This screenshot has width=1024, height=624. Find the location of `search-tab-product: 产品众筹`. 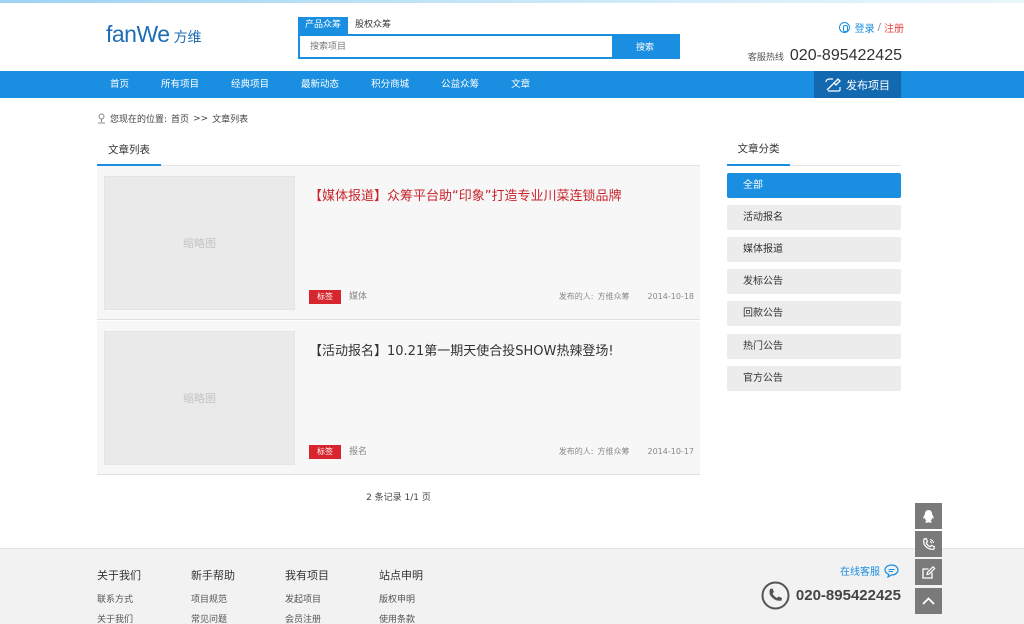

search-tab-product: 产品众筹 is located at coordinates (323, 25).